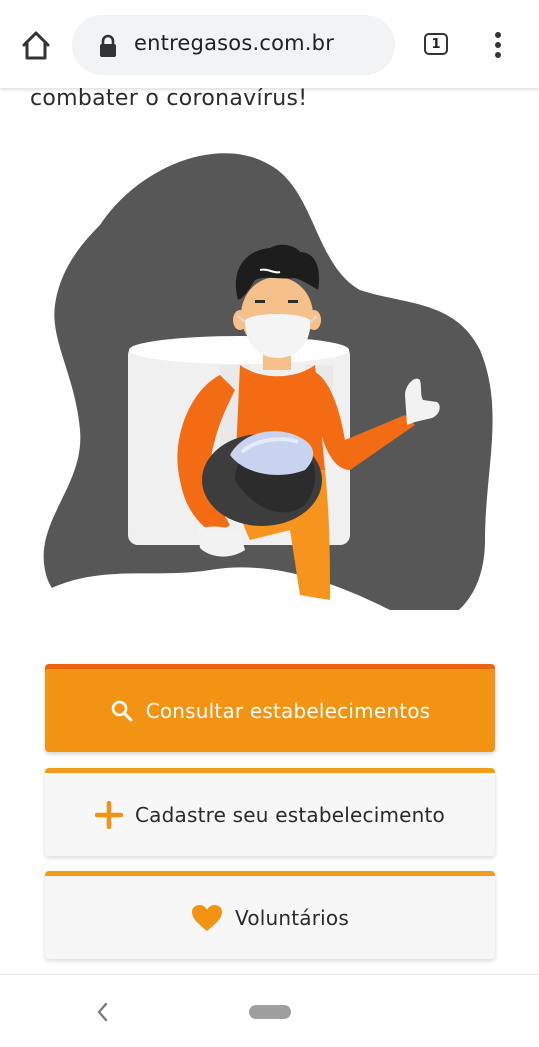 The width and height of the screenshot is (539, 1047). Describe the element at coordinates (291, 917) in the screenshot. I see `volunteers-label: Voluntários` at that location.